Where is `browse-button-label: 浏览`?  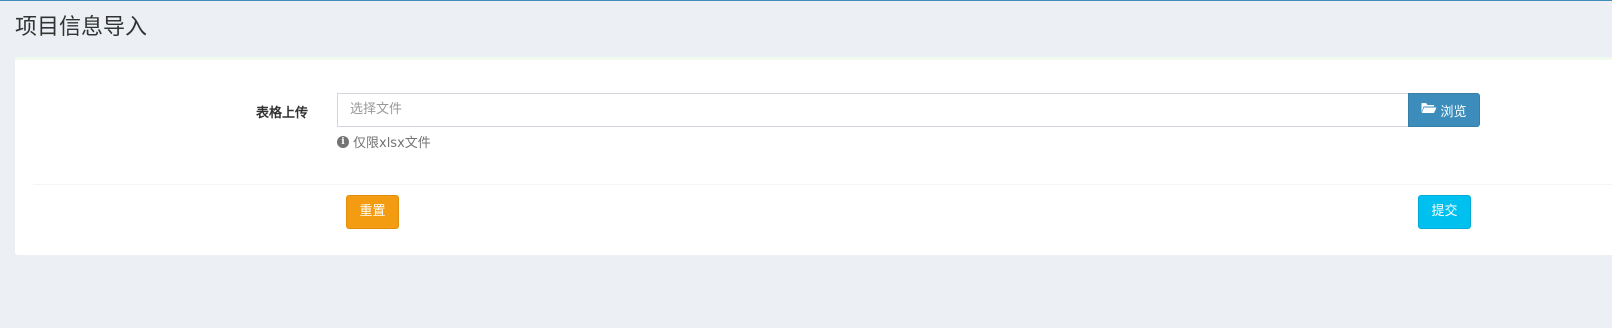
browse-button-label: 浏览 is located at coordinates (1453, 112).